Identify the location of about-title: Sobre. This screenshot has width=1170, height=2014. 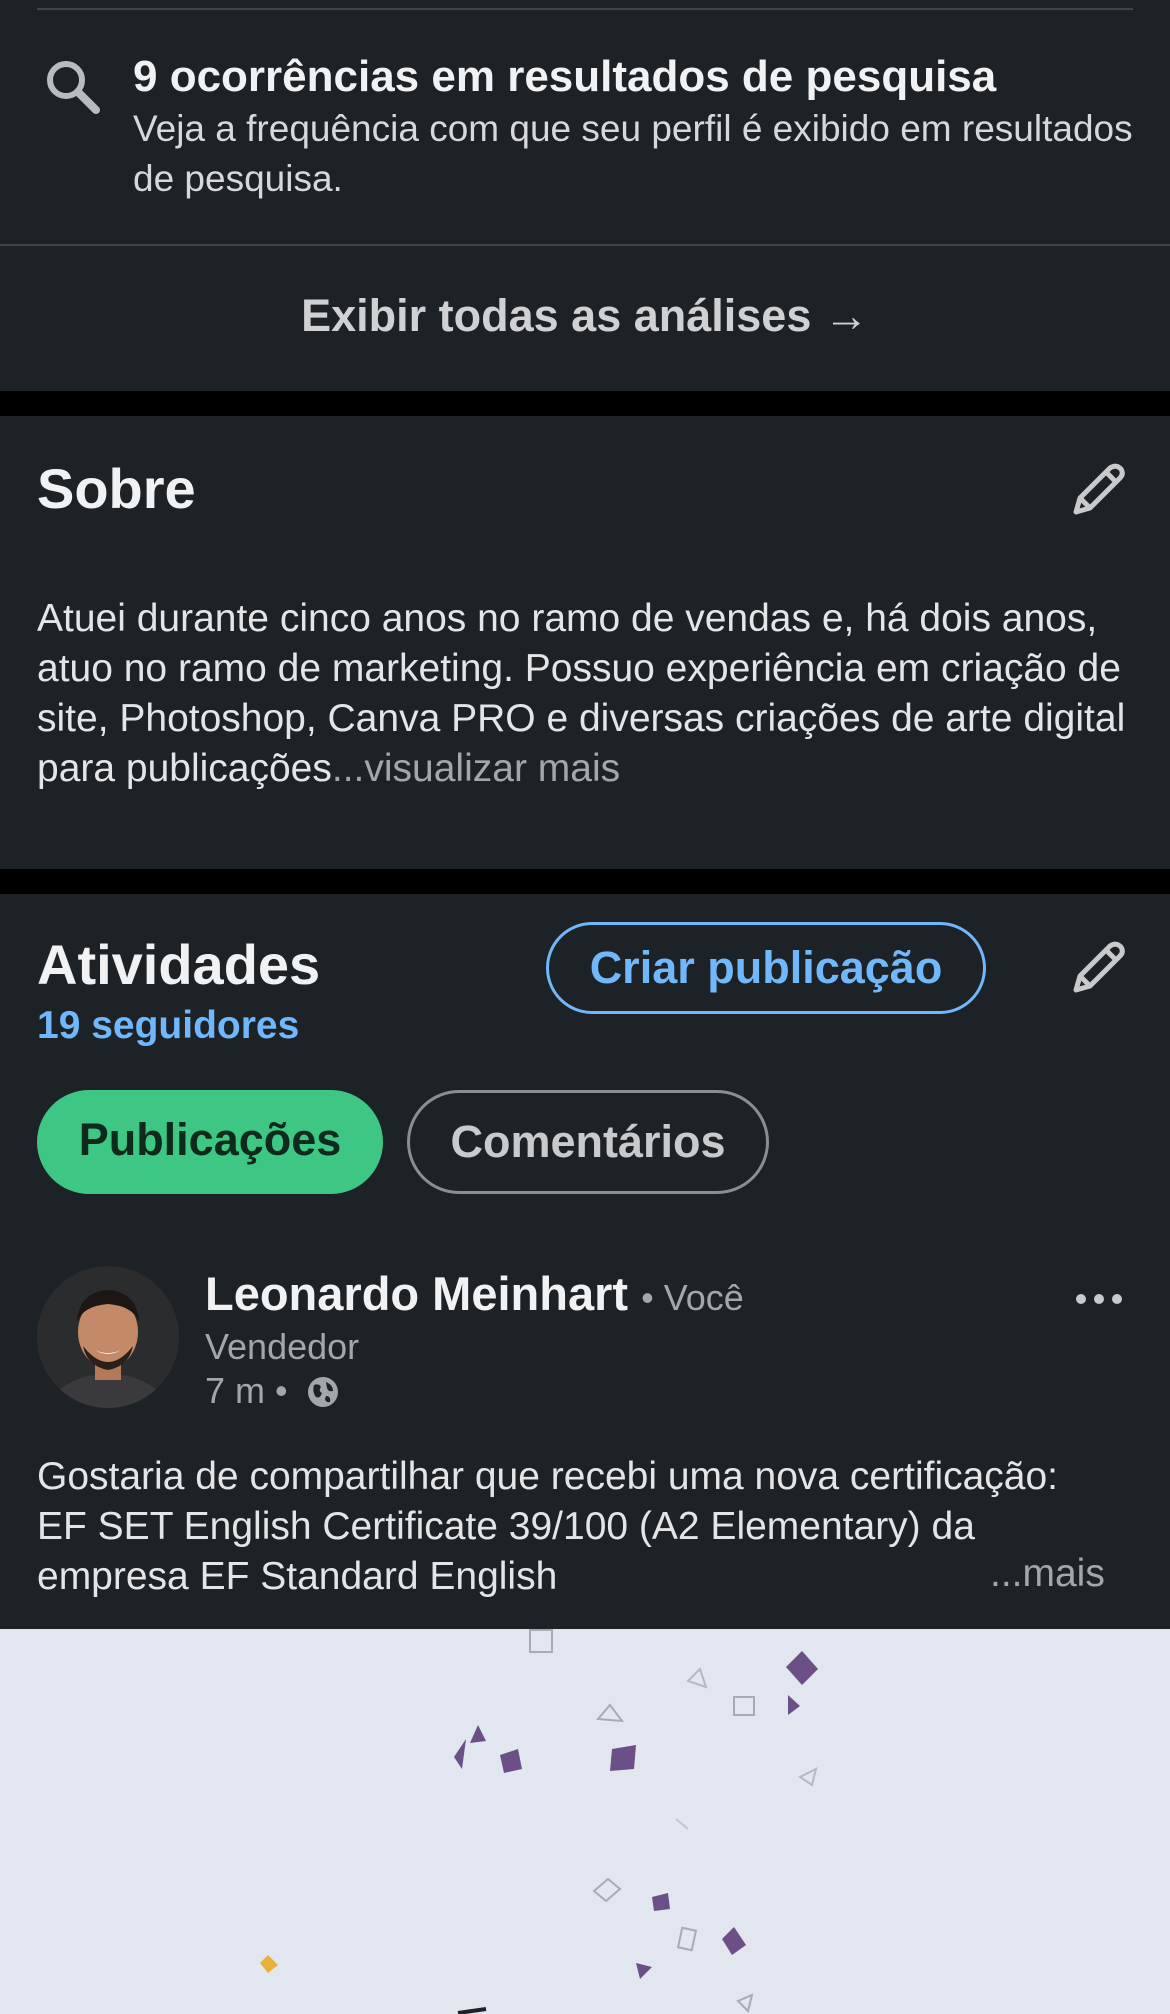
(116, 488).